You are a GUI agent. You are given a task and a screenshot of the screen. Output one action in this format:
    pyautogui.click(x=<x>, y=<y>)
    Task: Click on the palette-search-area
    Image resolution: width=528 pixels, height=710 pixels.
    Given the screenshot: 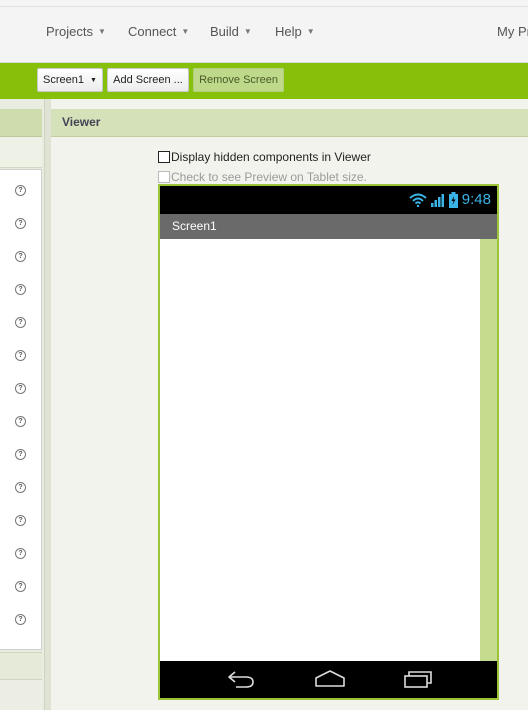 What is the action you would take?
    pyautogui.click(x=21, y=152)
    